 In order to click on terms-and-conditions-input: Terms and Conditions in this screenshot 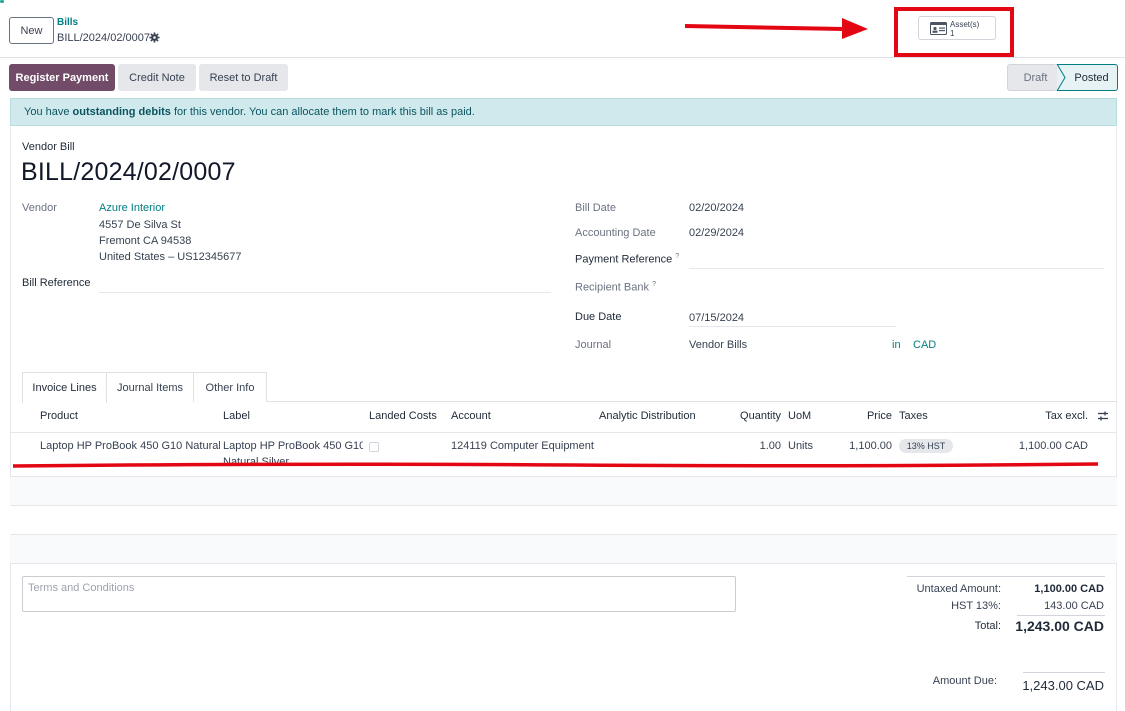, I will do `click(379, 594)`.